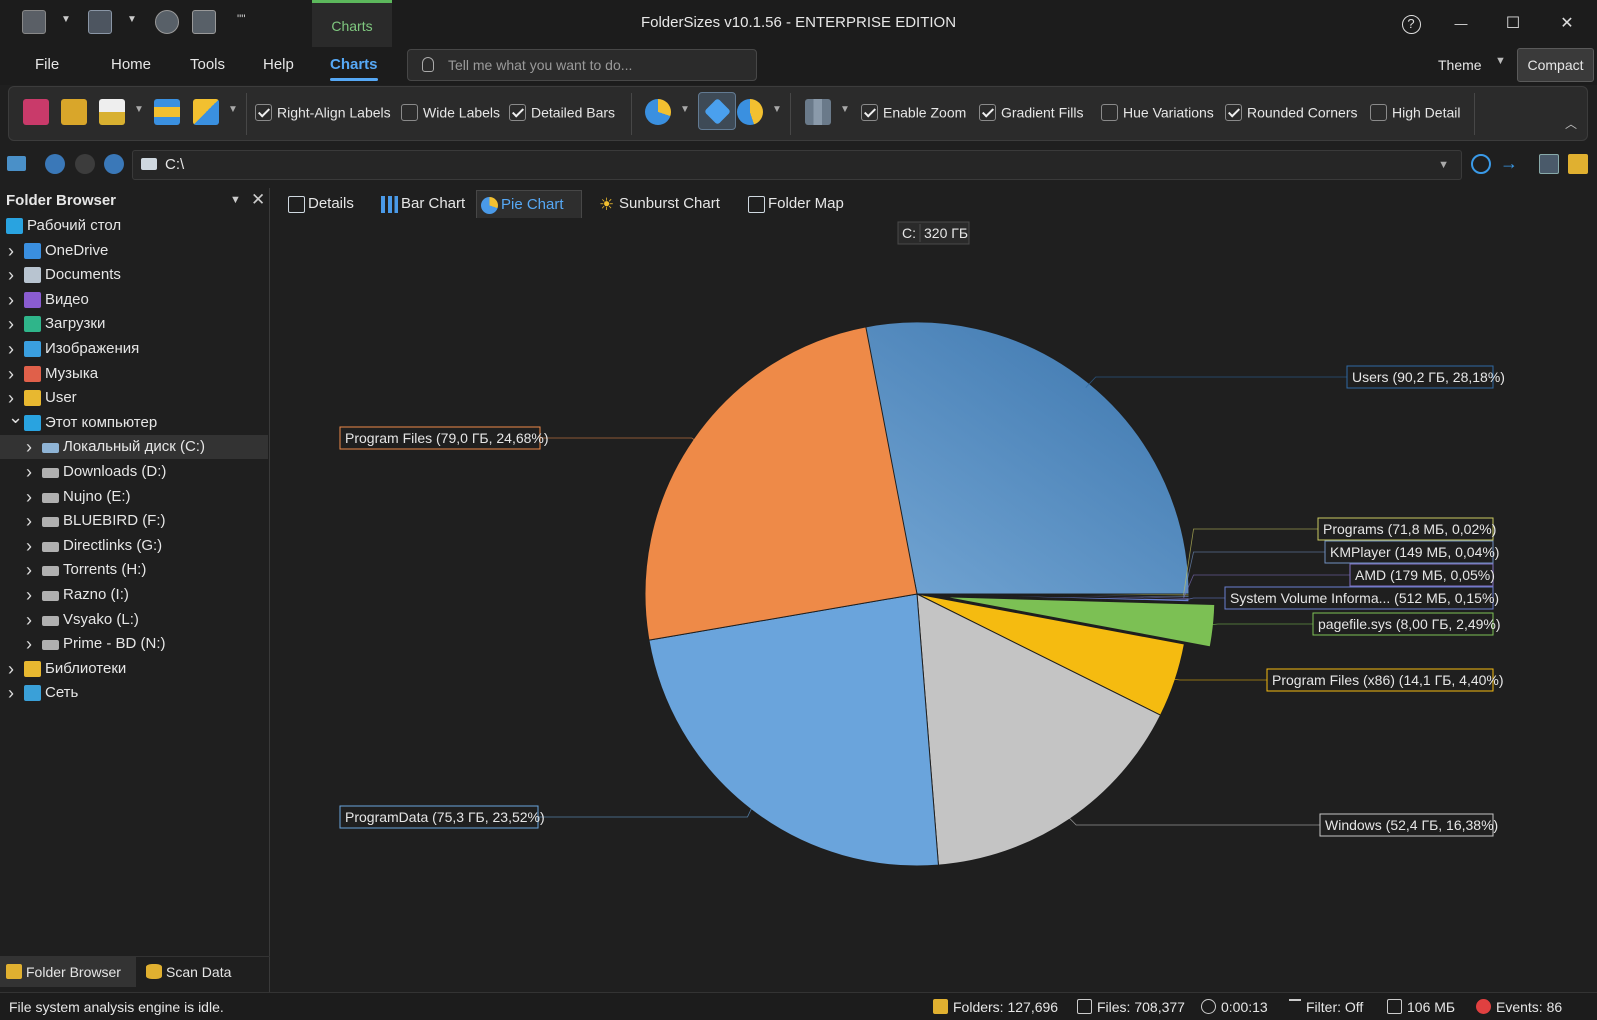 The width and height of the screenshot is (1597, 1020). What do you see at coordinates (134, 620) in the screenshot?
I see `tree-node: › Vsyako (L:)` at bounding box center [134, 620].